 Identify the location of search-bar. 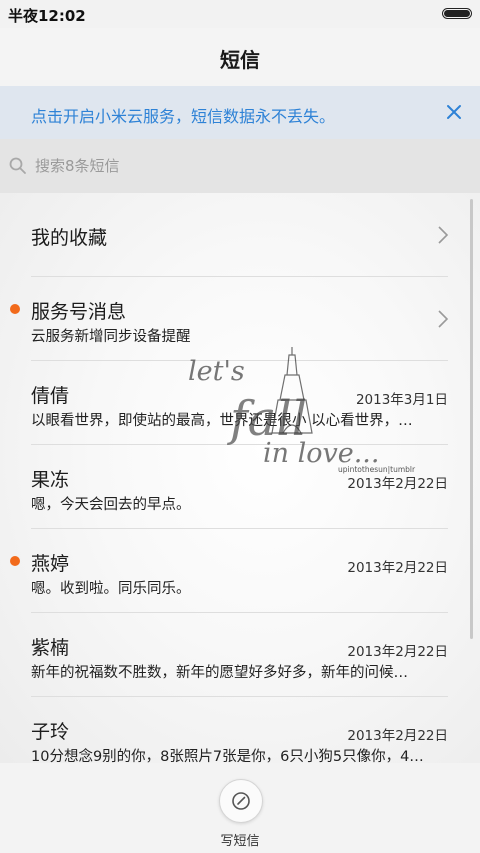
(240, 166).